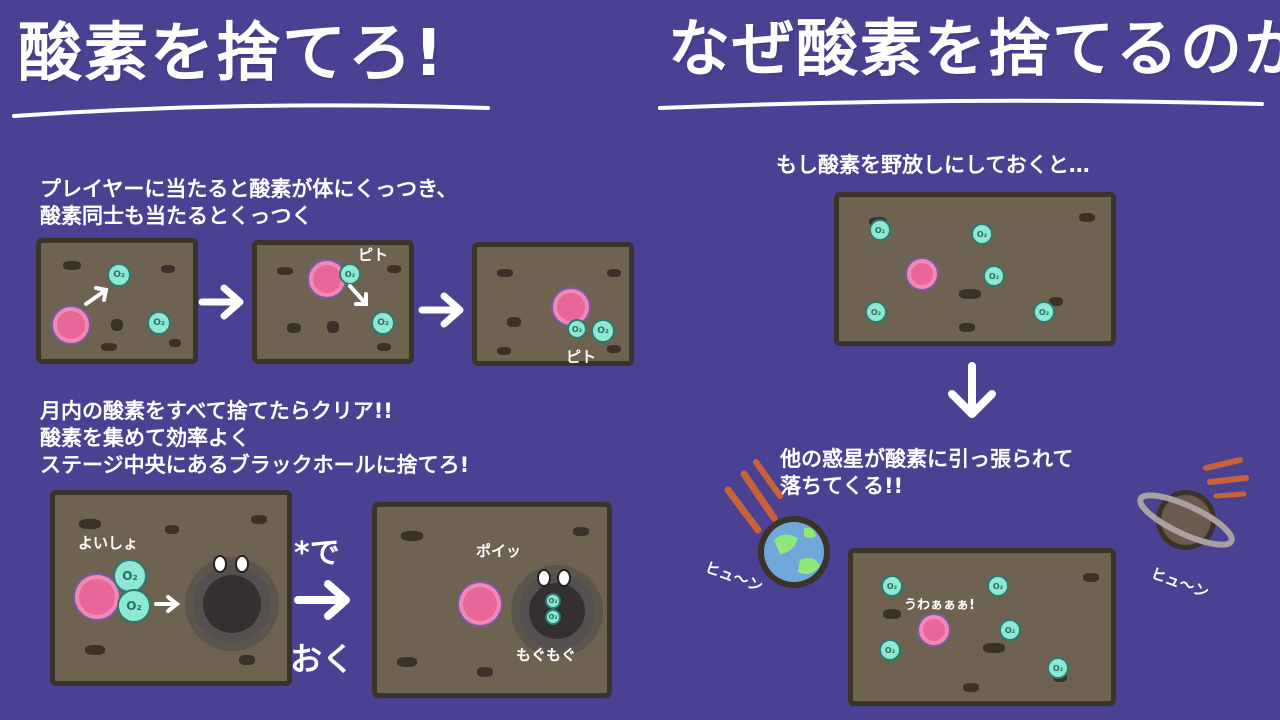 The height and width of the screenshot is (720, 1280). Describe the element at coordinates (972, 390) in the screenshot. I see `down-arrow-icon` at that location.